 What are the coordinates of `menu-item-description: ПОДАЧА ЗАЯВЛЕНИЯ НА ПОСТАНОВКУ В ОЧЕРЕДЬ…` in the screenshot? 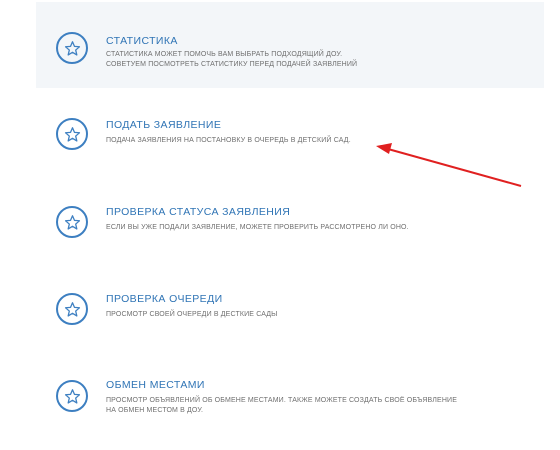 It's located at (228, 140).